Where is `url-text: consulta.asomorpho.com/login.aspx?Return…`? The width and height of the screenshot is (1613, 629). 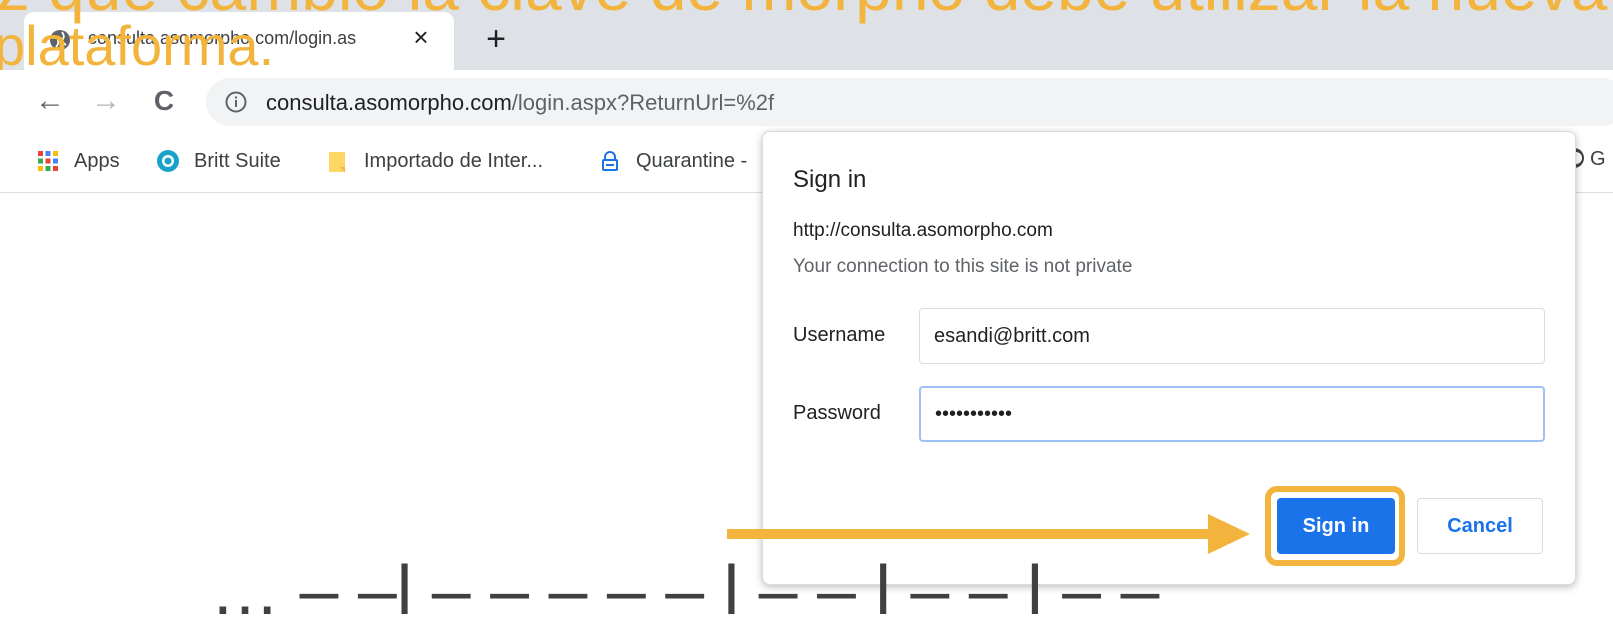
url-text: consulta.asomorpho.com/login.aspx?Return… is located at coordinates (520, 103).